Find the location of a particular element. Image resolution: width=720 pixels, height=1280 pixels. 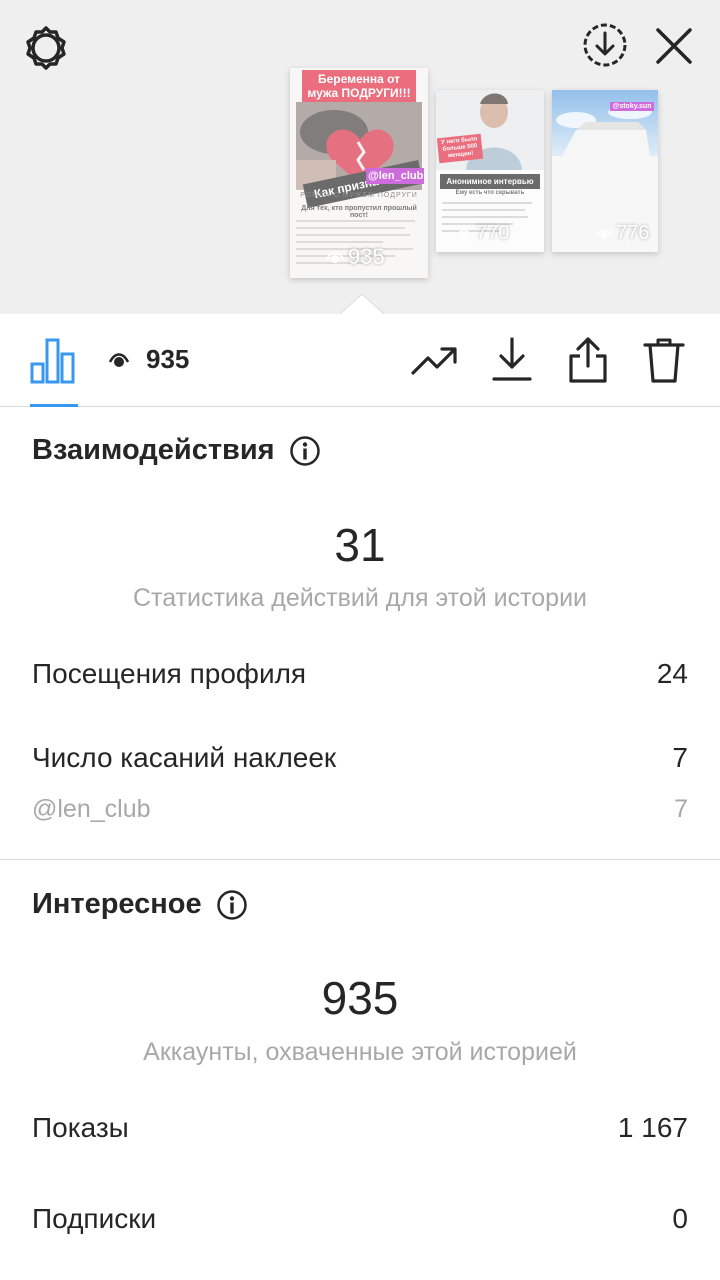

interactions-caption: Статистика действий для этой истории is located at coordinates (360, 598).